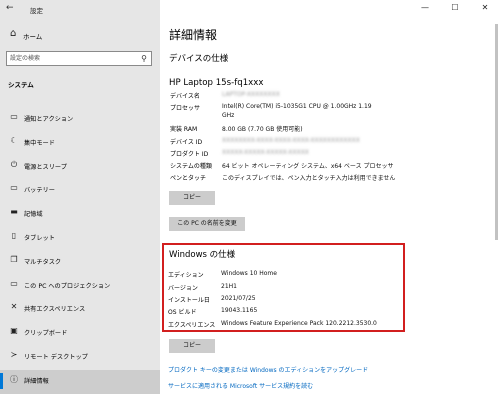 This screenshot has height=394, width=500. I want to click on sidebar-item-storage: ▬ 記憶域, so click(80, 215).